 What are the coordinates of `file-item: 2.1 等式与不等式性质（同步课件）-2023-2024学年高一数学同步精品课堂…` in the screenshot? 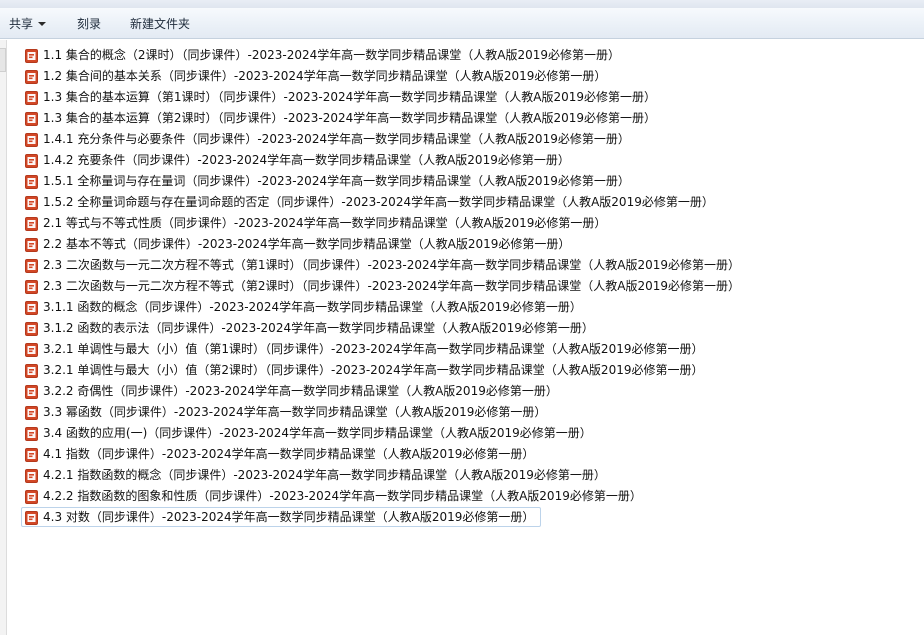 It's located at (317, 223).